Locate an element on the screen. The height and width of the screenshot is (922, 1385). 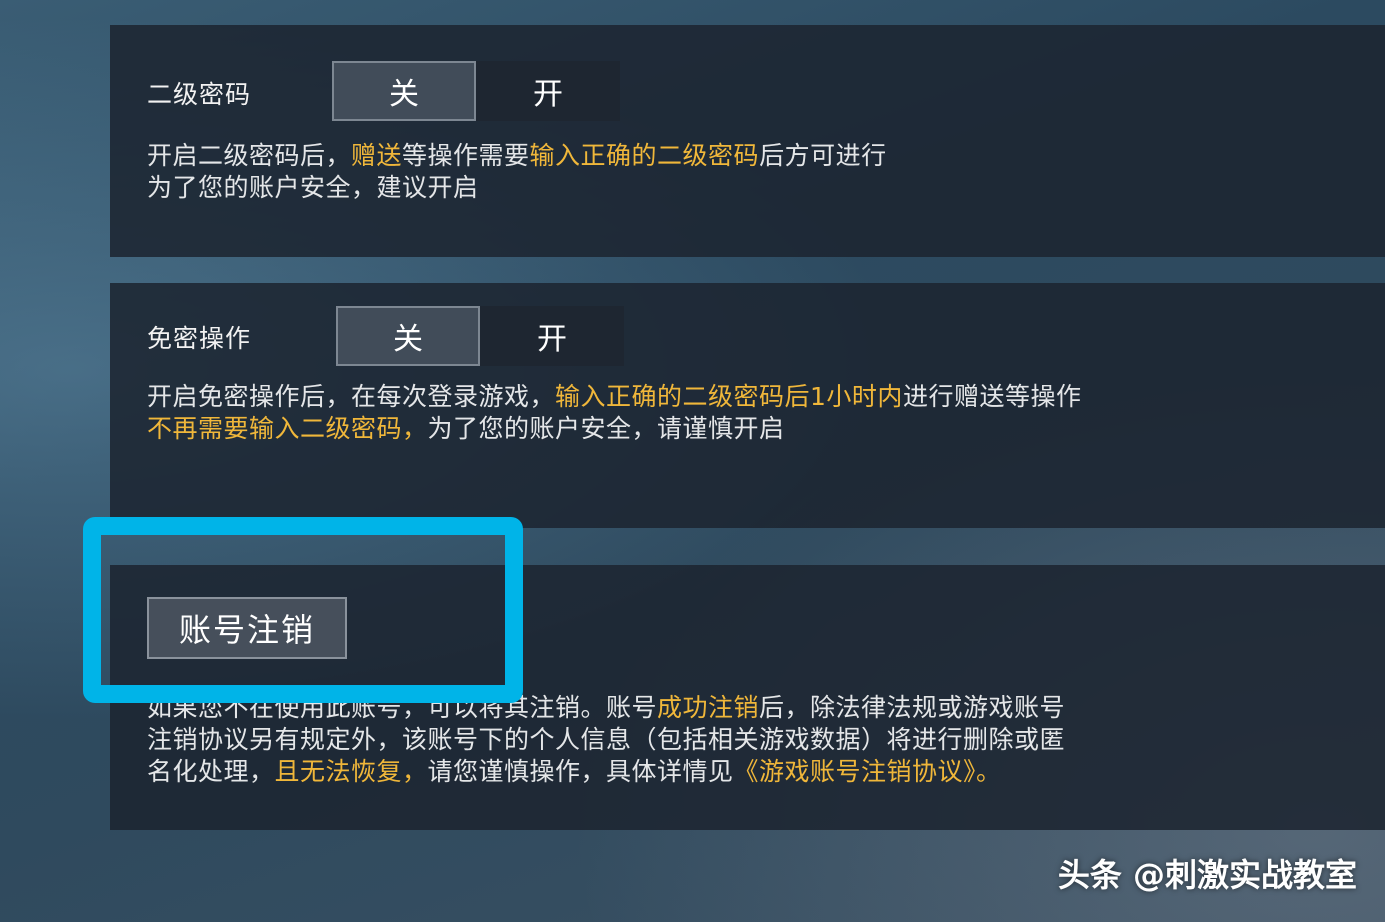
account-deletion-desc-line2: 注销协议另有规定外，该账号下的个人信息（包括相关游戏数据）将进行删除或匿 is located at coordinates (606, 739).